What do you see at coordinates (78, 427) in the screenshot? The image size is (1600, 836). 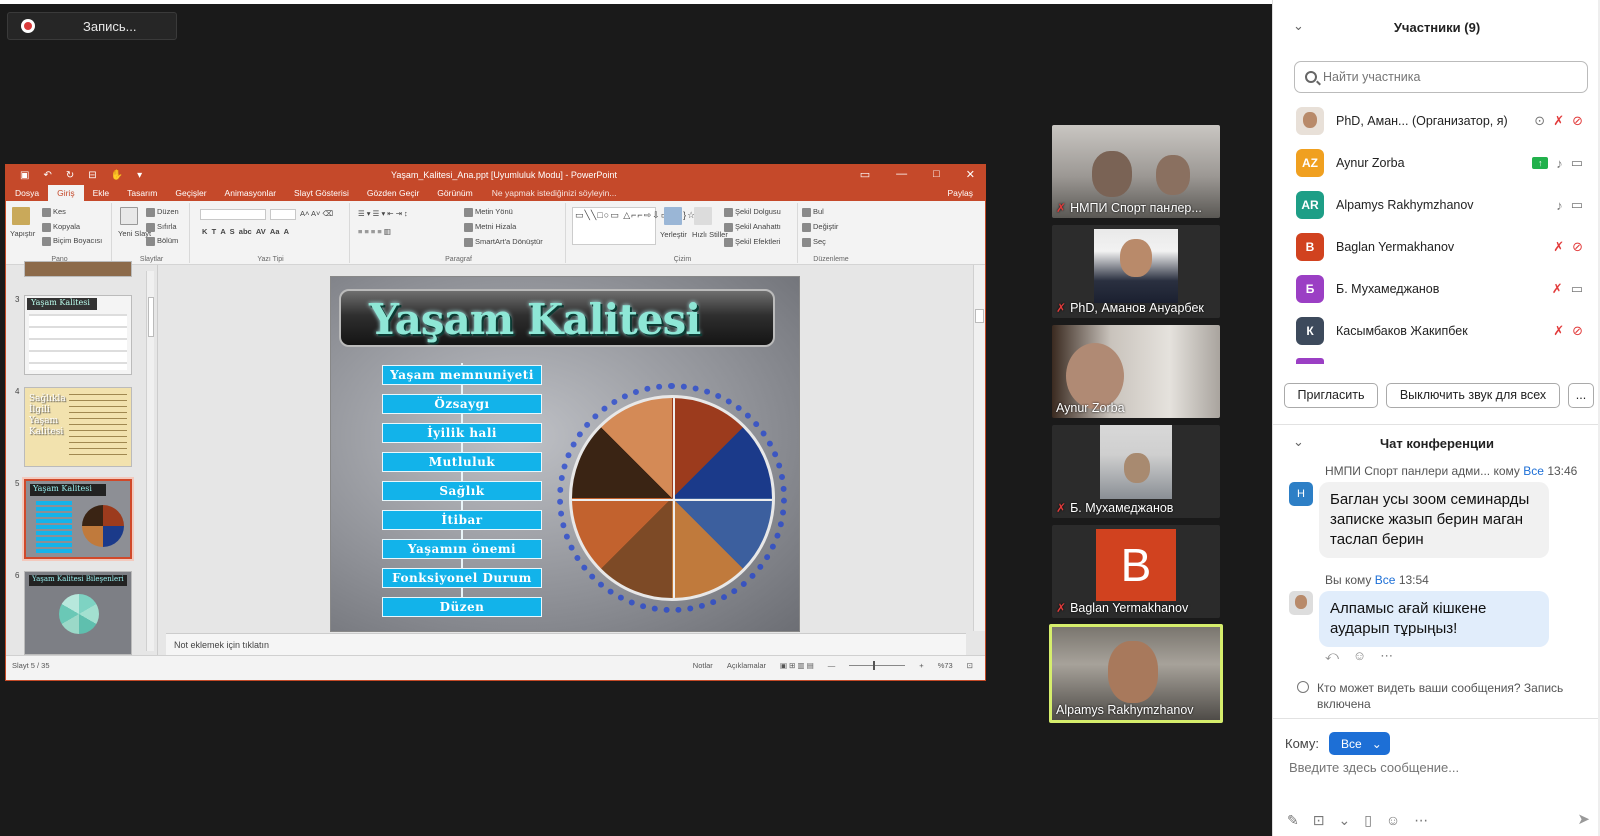 I see `slide-thumbnail-4: Sağlıkla İlgili Yaşam Kalitesi` at bounding box center [78, 427].